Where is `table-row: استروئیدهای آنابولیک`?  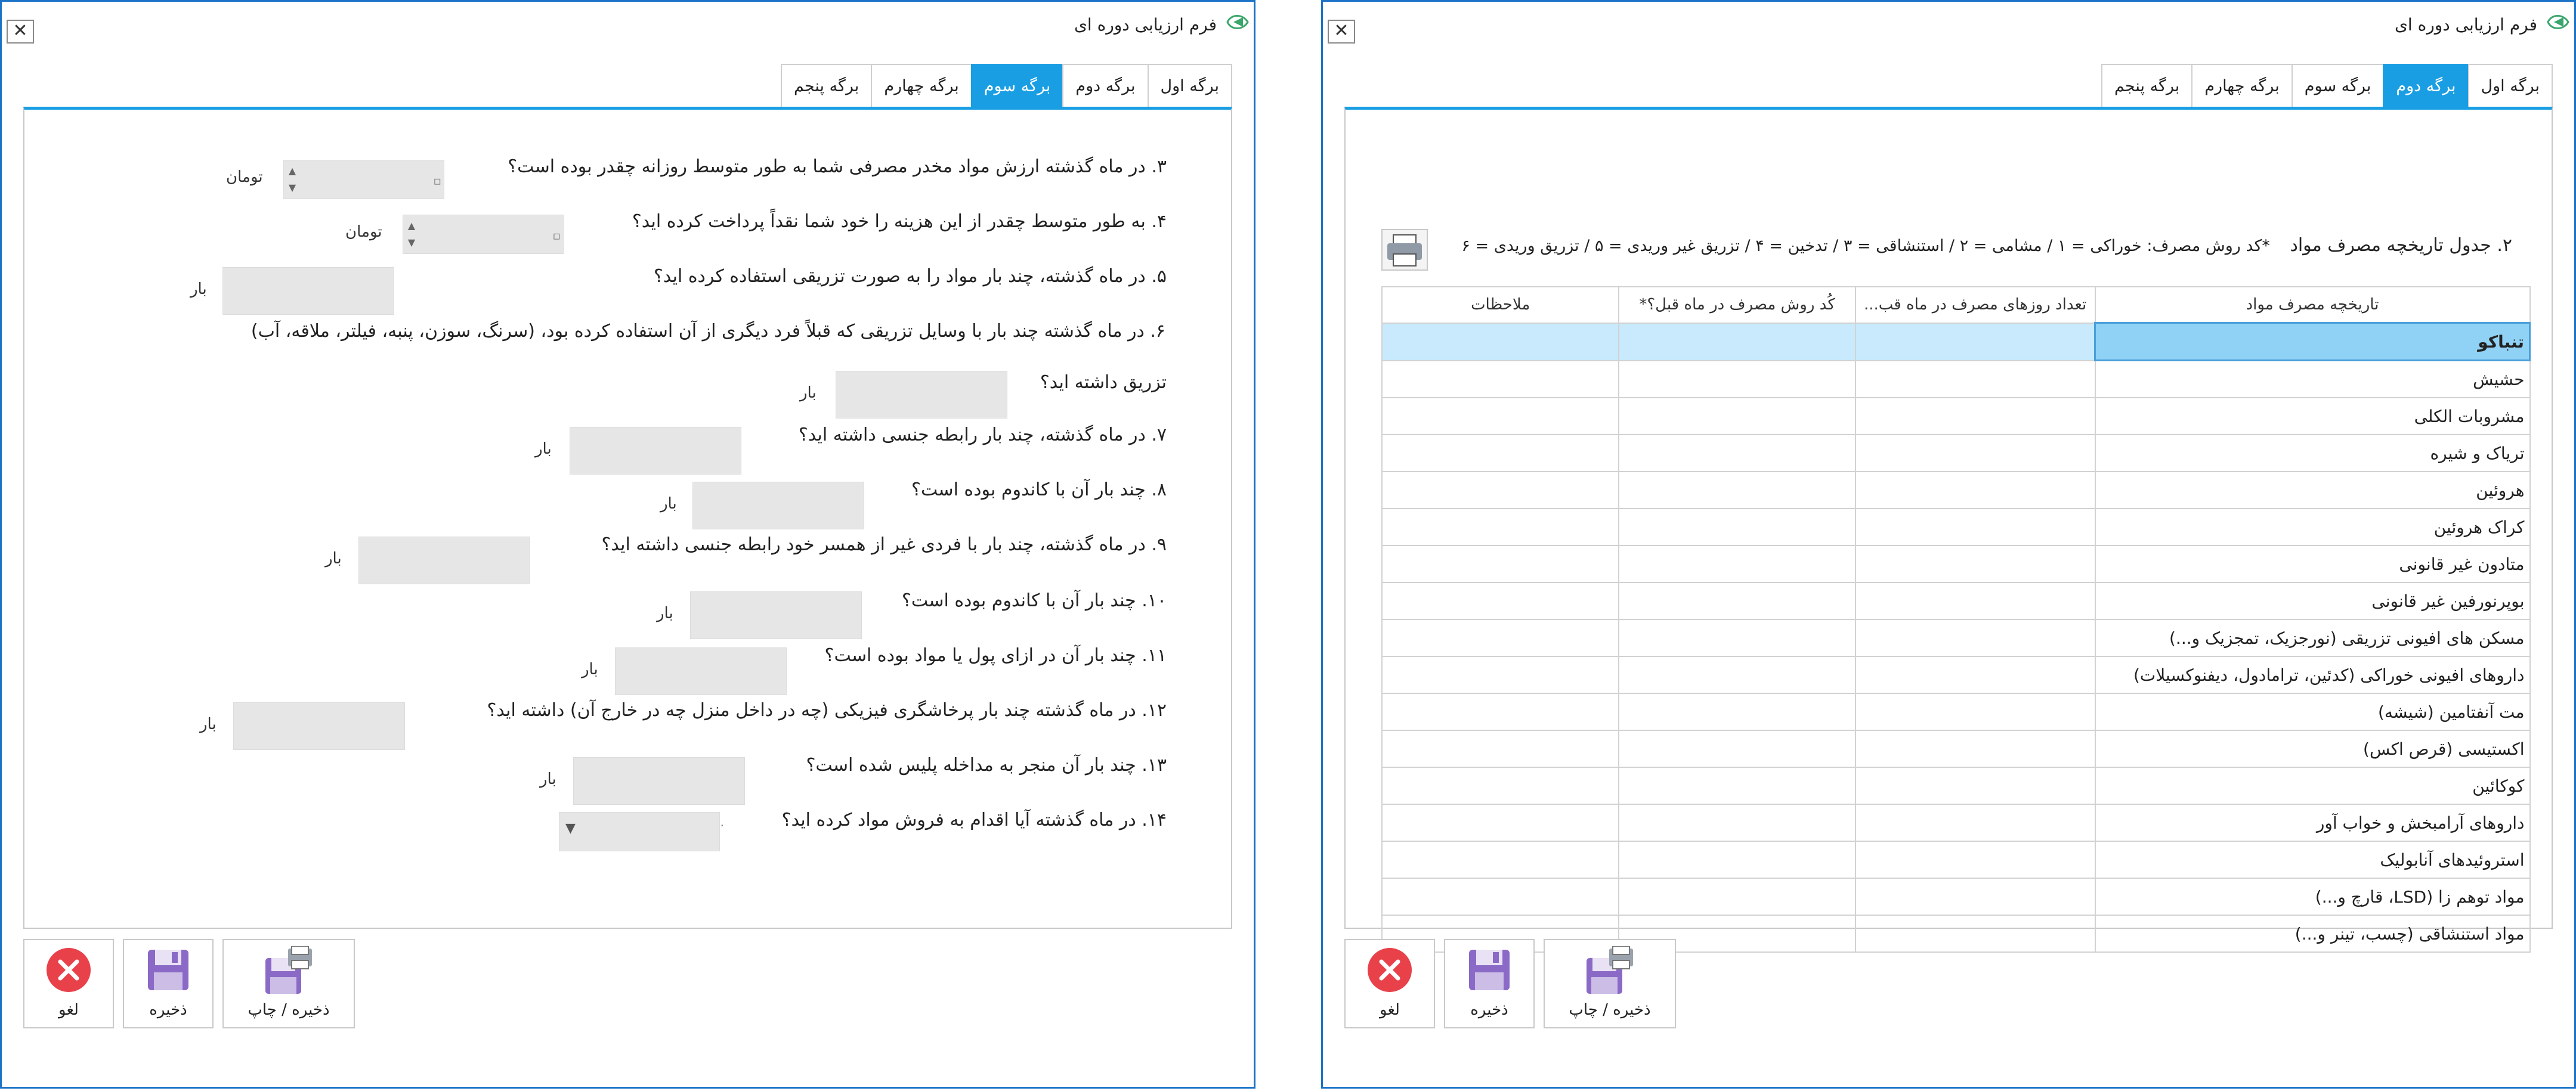
table-row: استروئیدهای آنابولیک is located at coordinates (1956, 860).